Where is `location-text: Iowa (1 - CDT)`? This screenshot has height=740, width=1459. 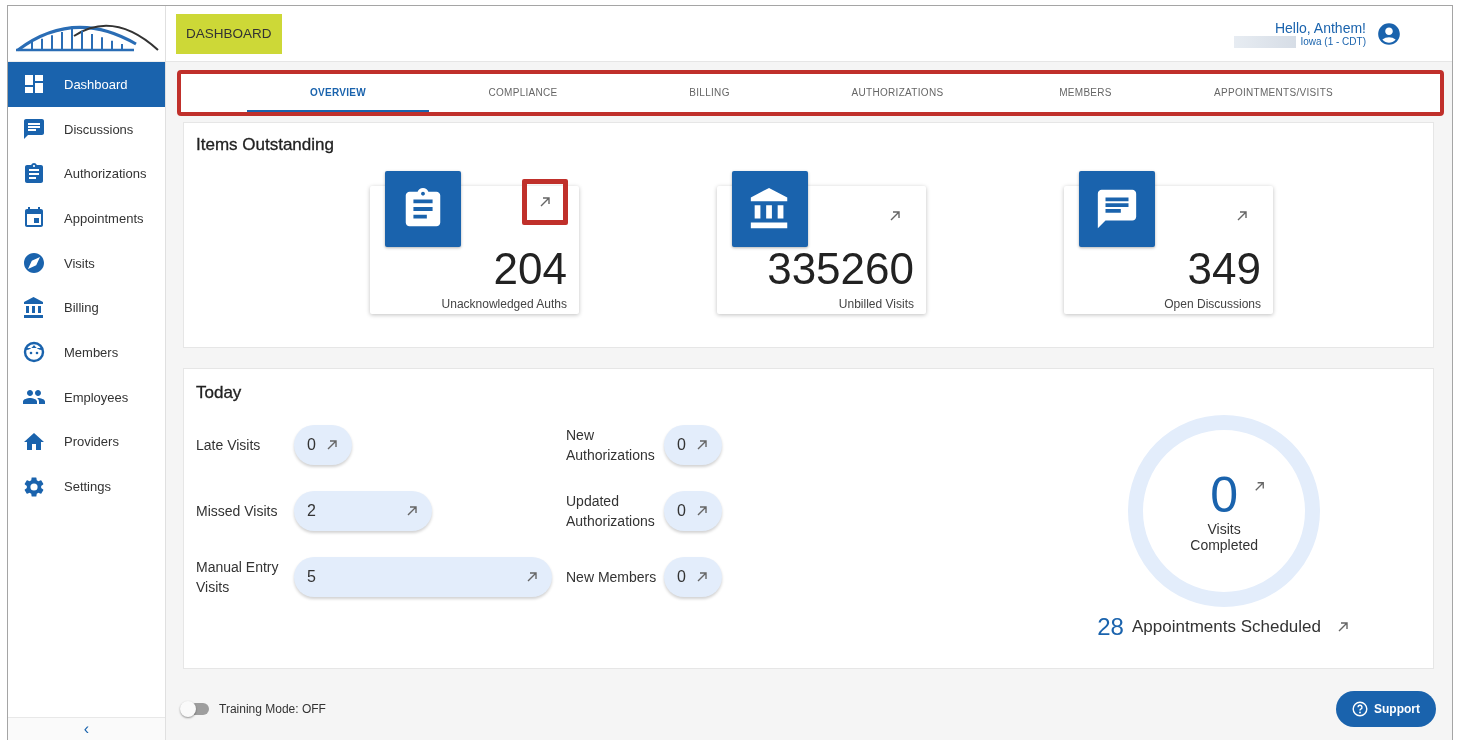
location-text: Iowa (1 - CDT) is located at coordinates (1333, 41).